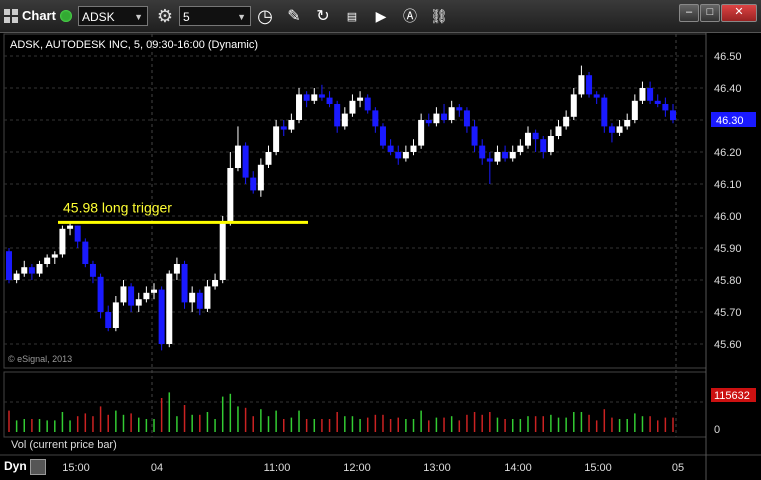 The height and width of the screenshot is (480, 761). Describe the element at coordinates (277, 468) in the screenshot. I see `x-tick-label: 11:00` at that location.